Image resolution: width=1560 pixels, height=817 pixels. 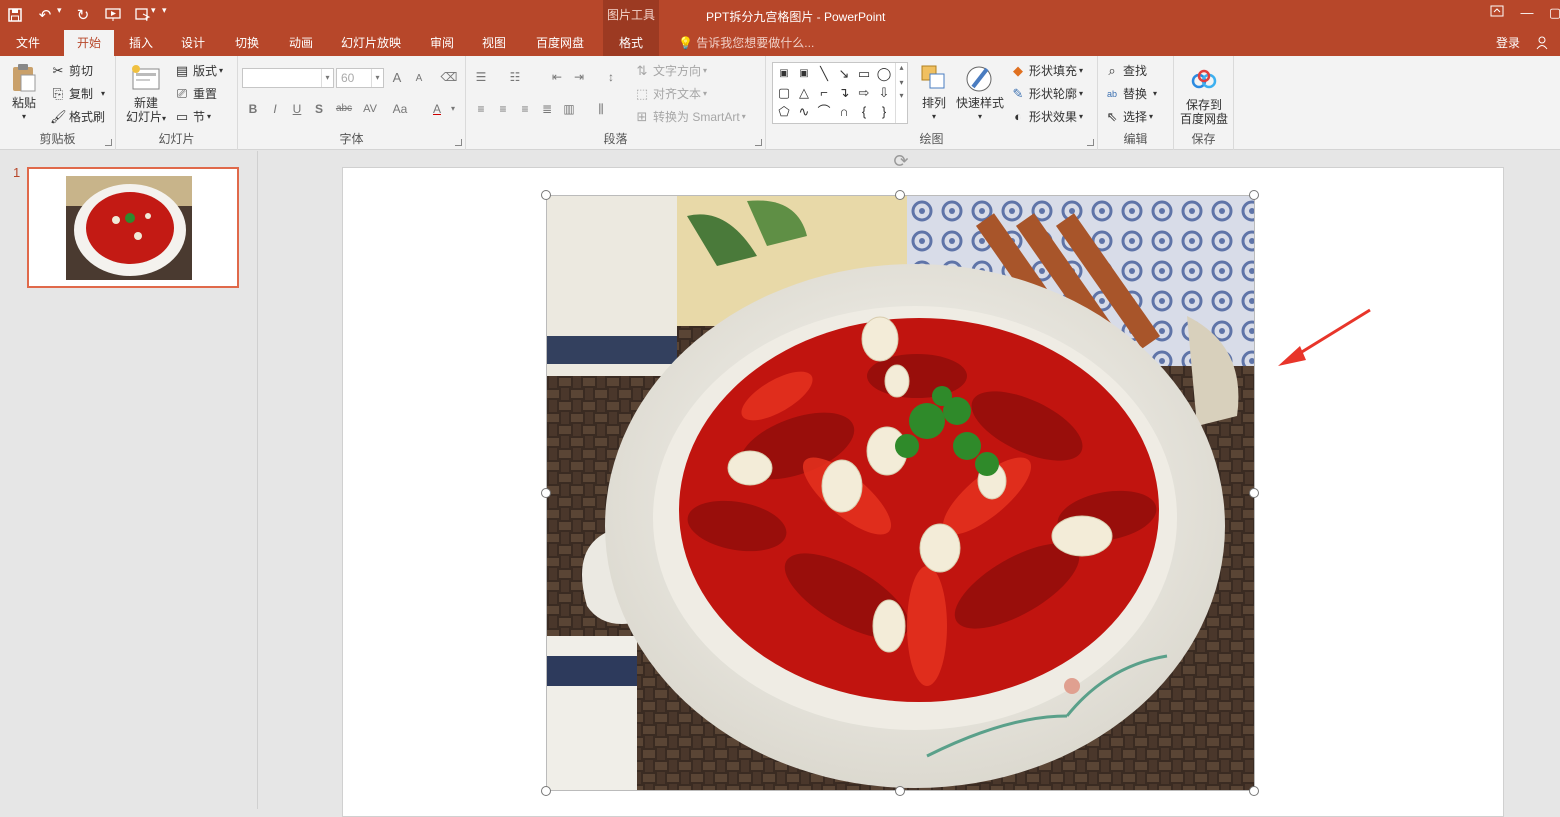 What do you see at coordinates (198, 70) in the screenshot?
I see `layout-button: ▤ 版式 ▾` at bounding box center [198, 70].